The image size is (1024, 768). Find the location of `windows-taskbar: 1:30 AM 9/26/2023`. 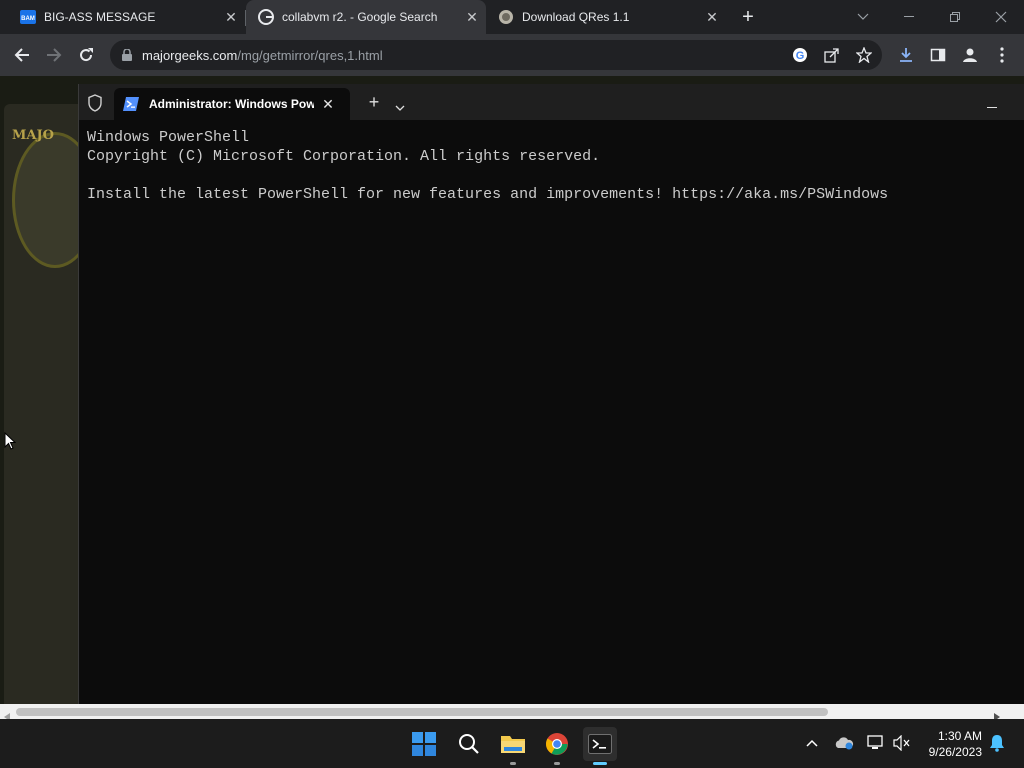

windows-taskbar: 1:30 AM 9/26/2023 is located at coordinates (512, 743).